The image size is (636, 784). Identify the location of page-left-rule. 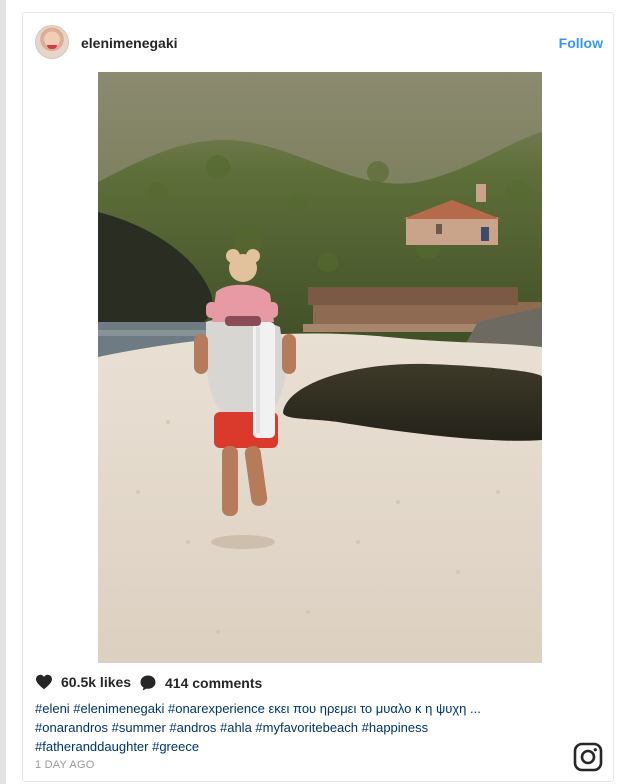
(3, 392).